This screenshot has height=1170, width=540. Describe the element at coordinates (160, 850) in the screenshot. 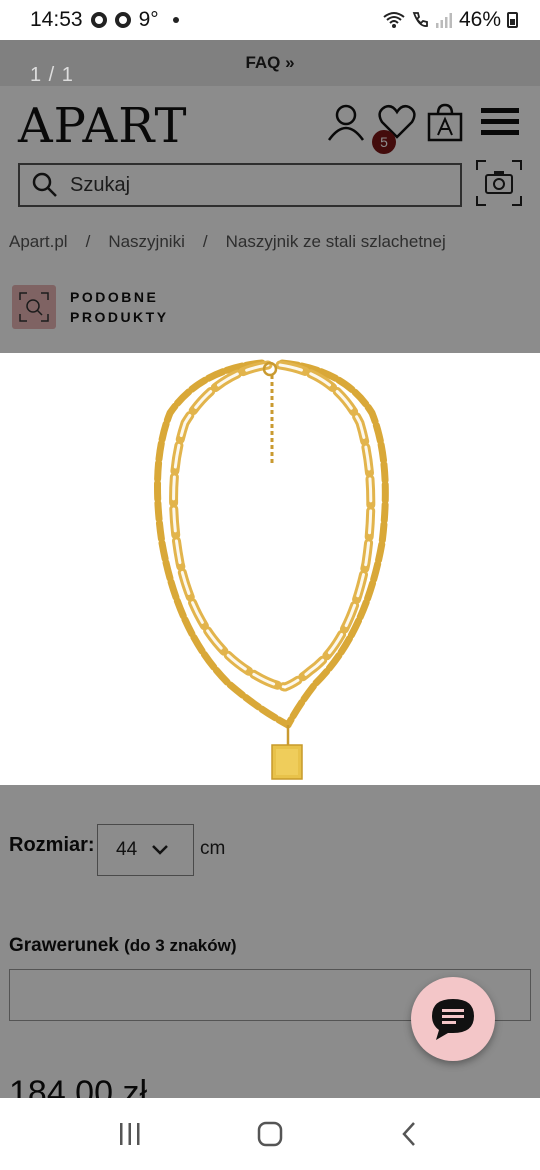

I see `chevron-down-icon` at that location.